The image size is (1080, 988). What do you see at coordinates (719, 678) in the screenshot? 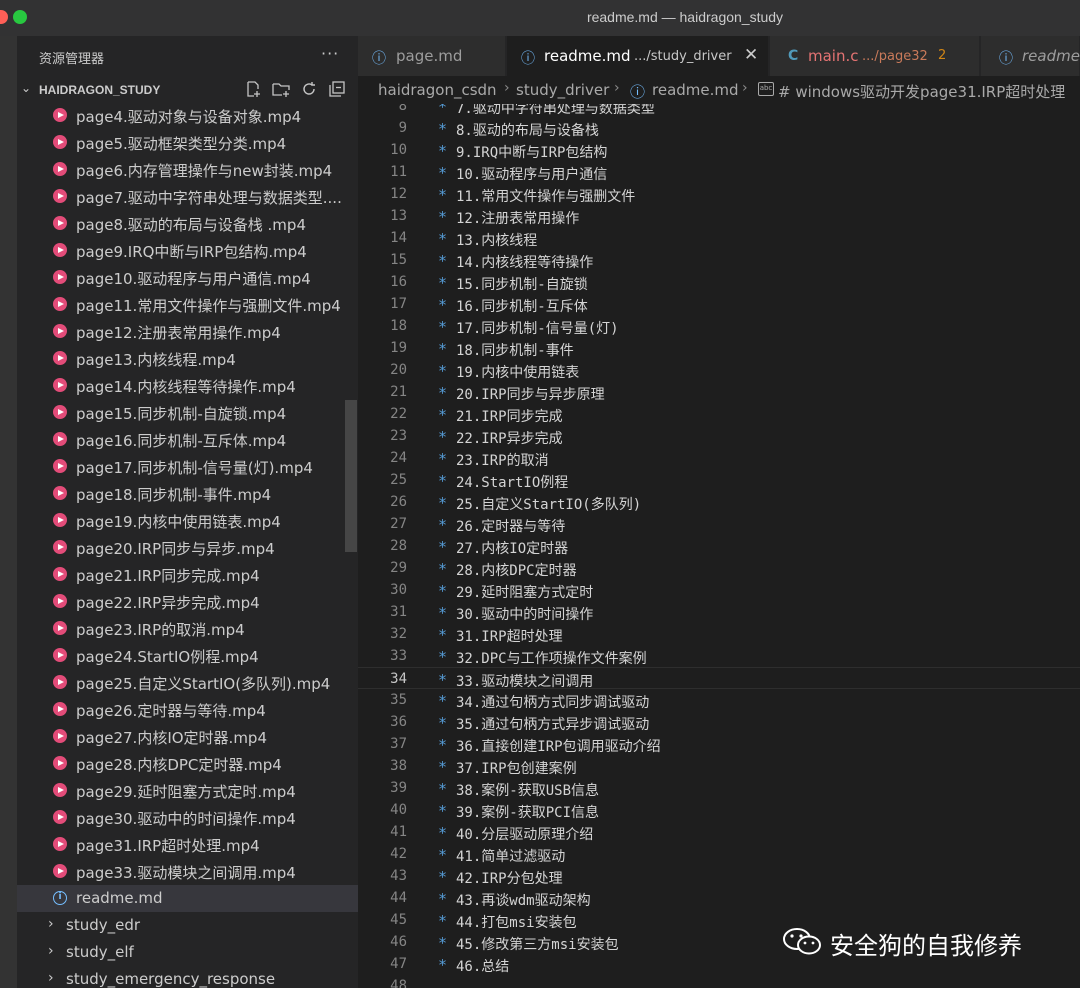
I see `code-line: 34 * 33.驱动模块之间调用` at bounding box center [719, 678].